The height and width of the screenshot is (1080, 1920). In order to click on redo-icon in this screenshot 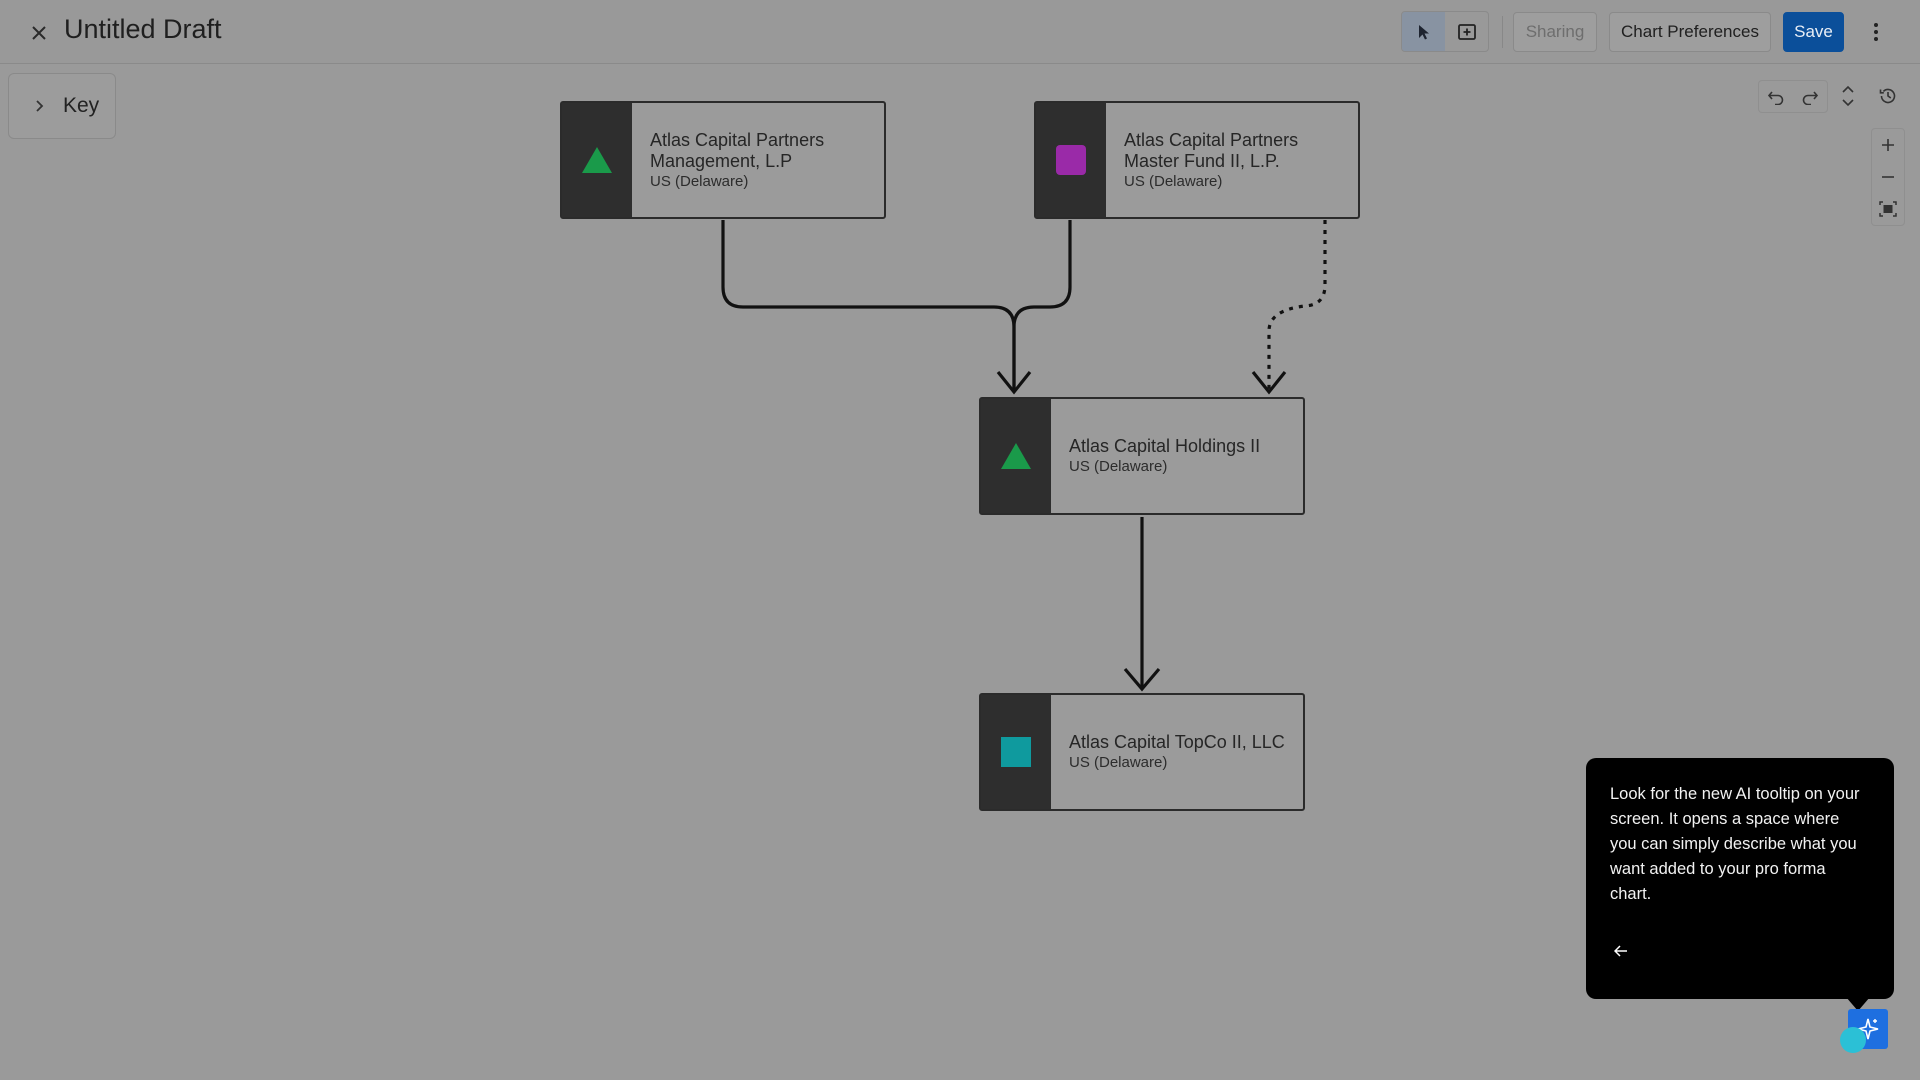, I will do `click(1810, 97)`.